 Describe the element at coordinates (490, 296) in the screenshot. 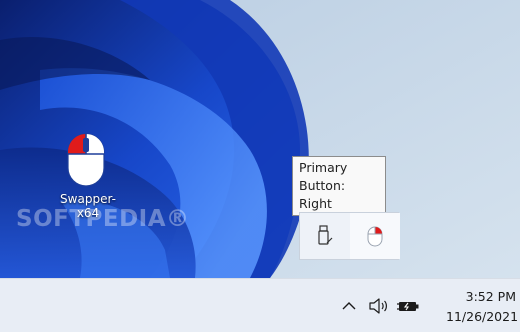

I see `clock-time: 3:52 PM` at that location.